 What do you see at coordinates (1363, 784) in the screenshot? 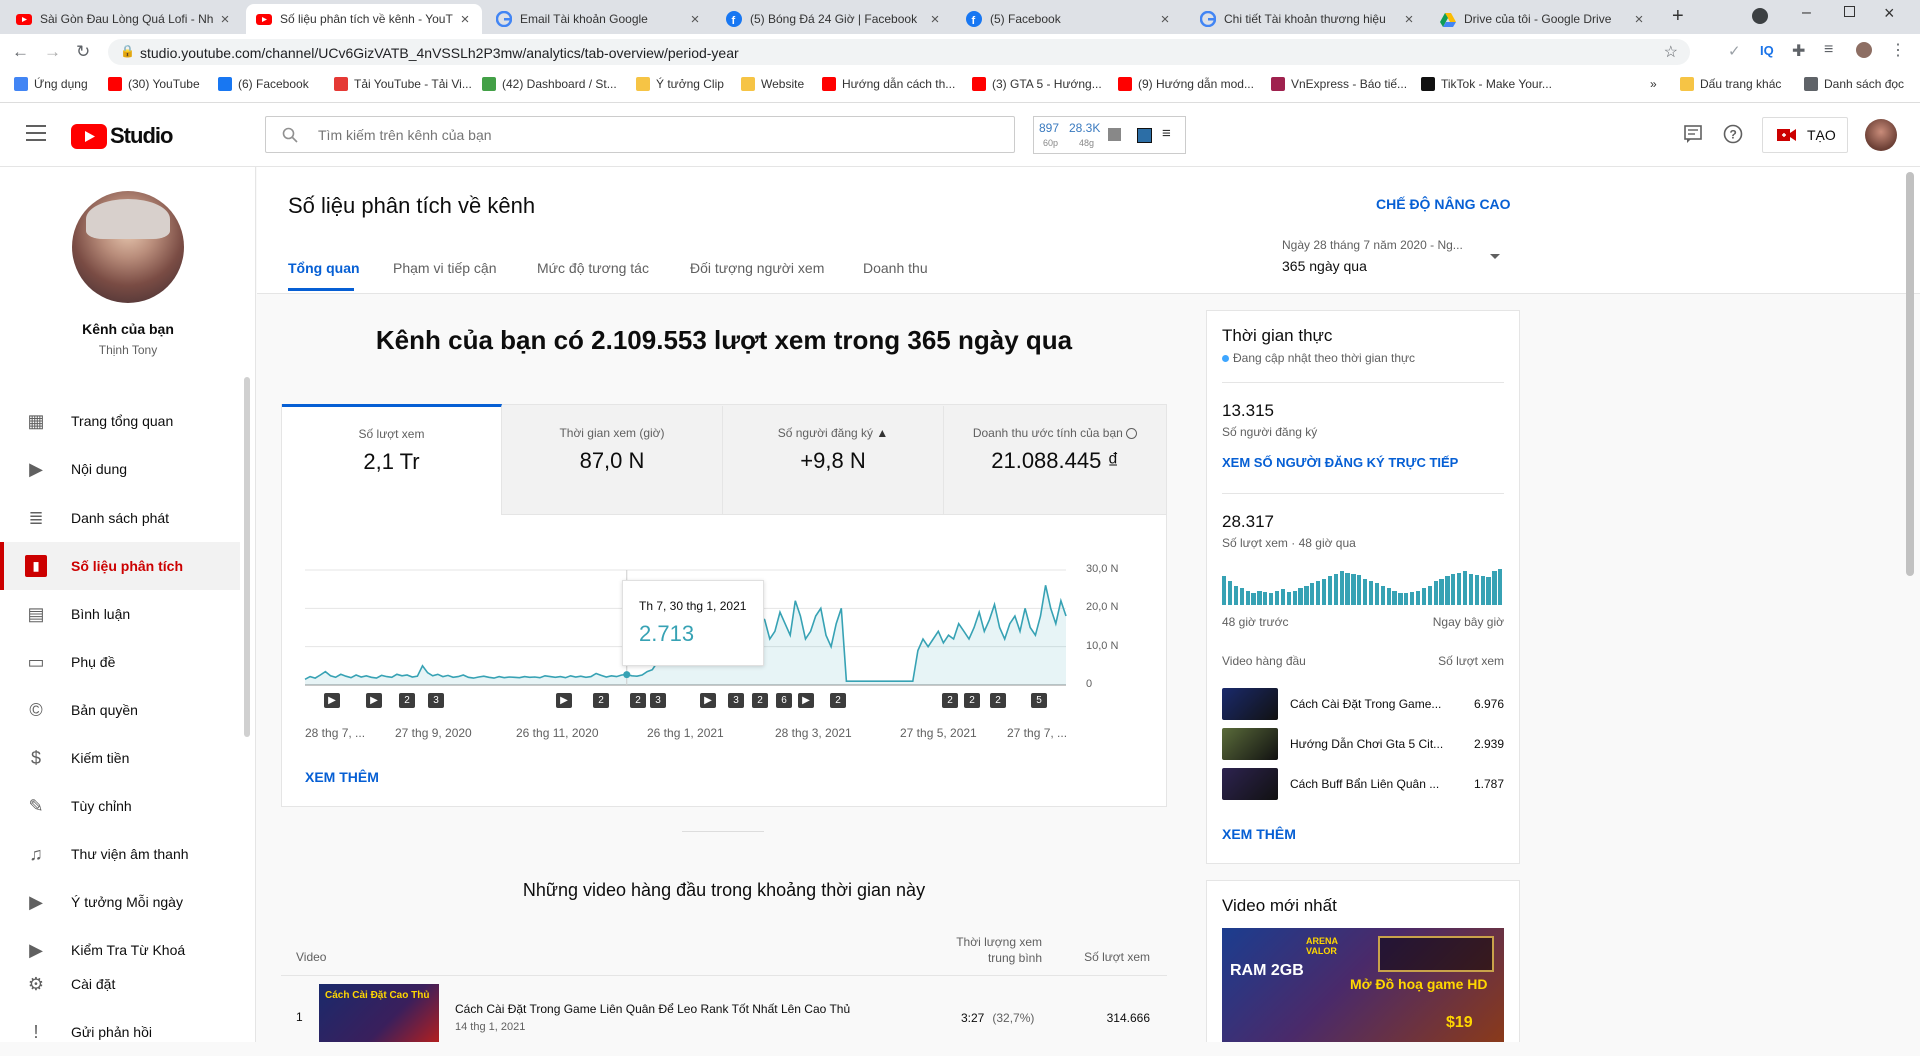
I see `realtime-video-row: Cách Buff Bẩn Liên Quân ... 1.787` at bounding box center [1363, 784].